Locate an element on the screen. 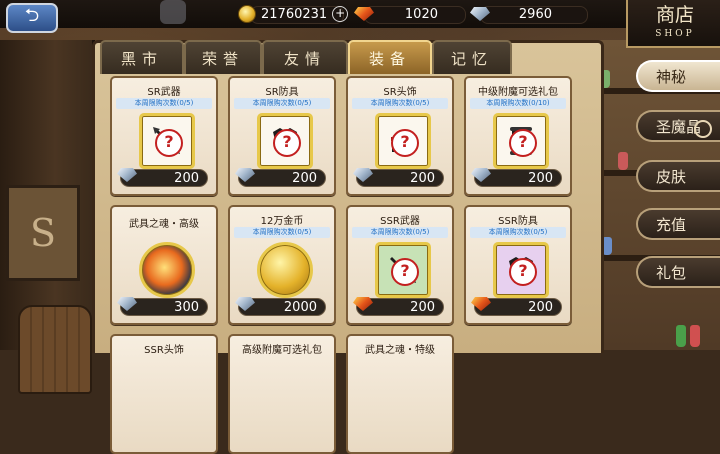  shop-item-card: SR头饰 本周限购次数(0/5) ? 200 is located at coordinates (400, 136).